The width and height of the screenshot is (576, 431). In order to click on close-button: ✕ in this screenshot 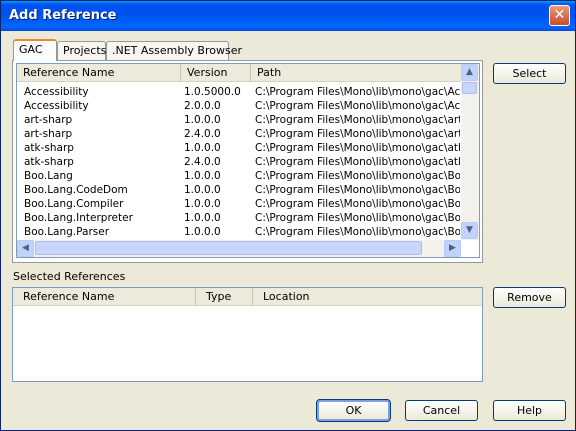, I will do `click(559, 15)`.